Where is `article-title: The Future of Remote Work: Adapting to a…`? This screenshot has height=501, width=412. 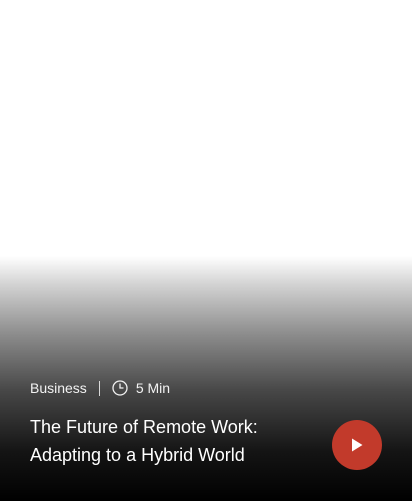
article-title: The Future of Remote Work: Adapting to a… is located at coordinates (170, 441).